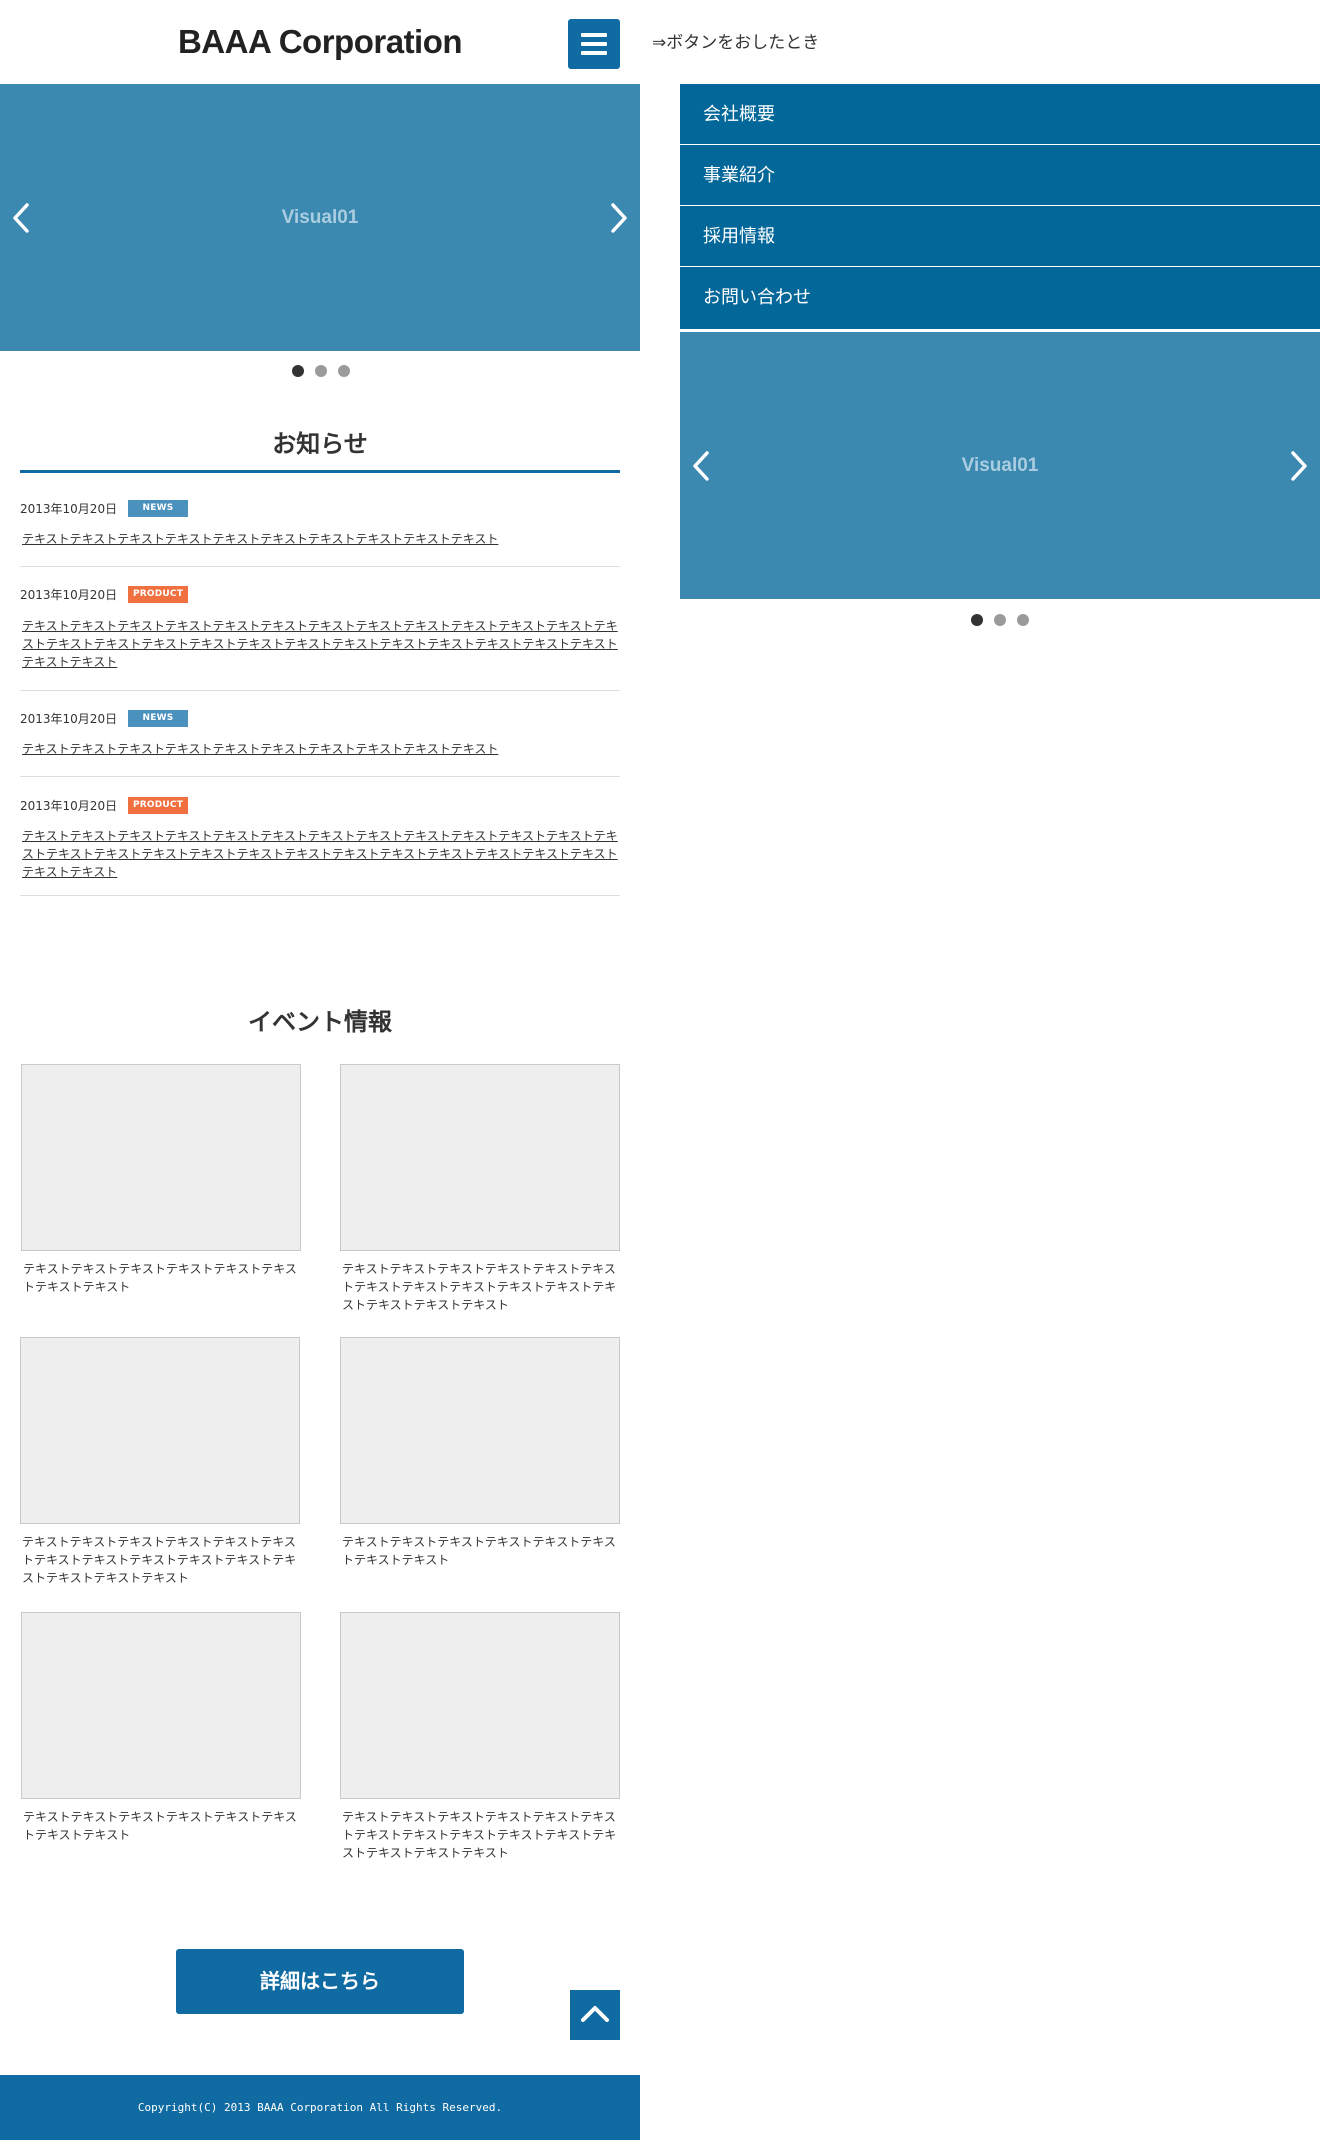 The image size is (1320, 2140). I want to click on menu-item-company: 会社概要, so click(1000, 114).